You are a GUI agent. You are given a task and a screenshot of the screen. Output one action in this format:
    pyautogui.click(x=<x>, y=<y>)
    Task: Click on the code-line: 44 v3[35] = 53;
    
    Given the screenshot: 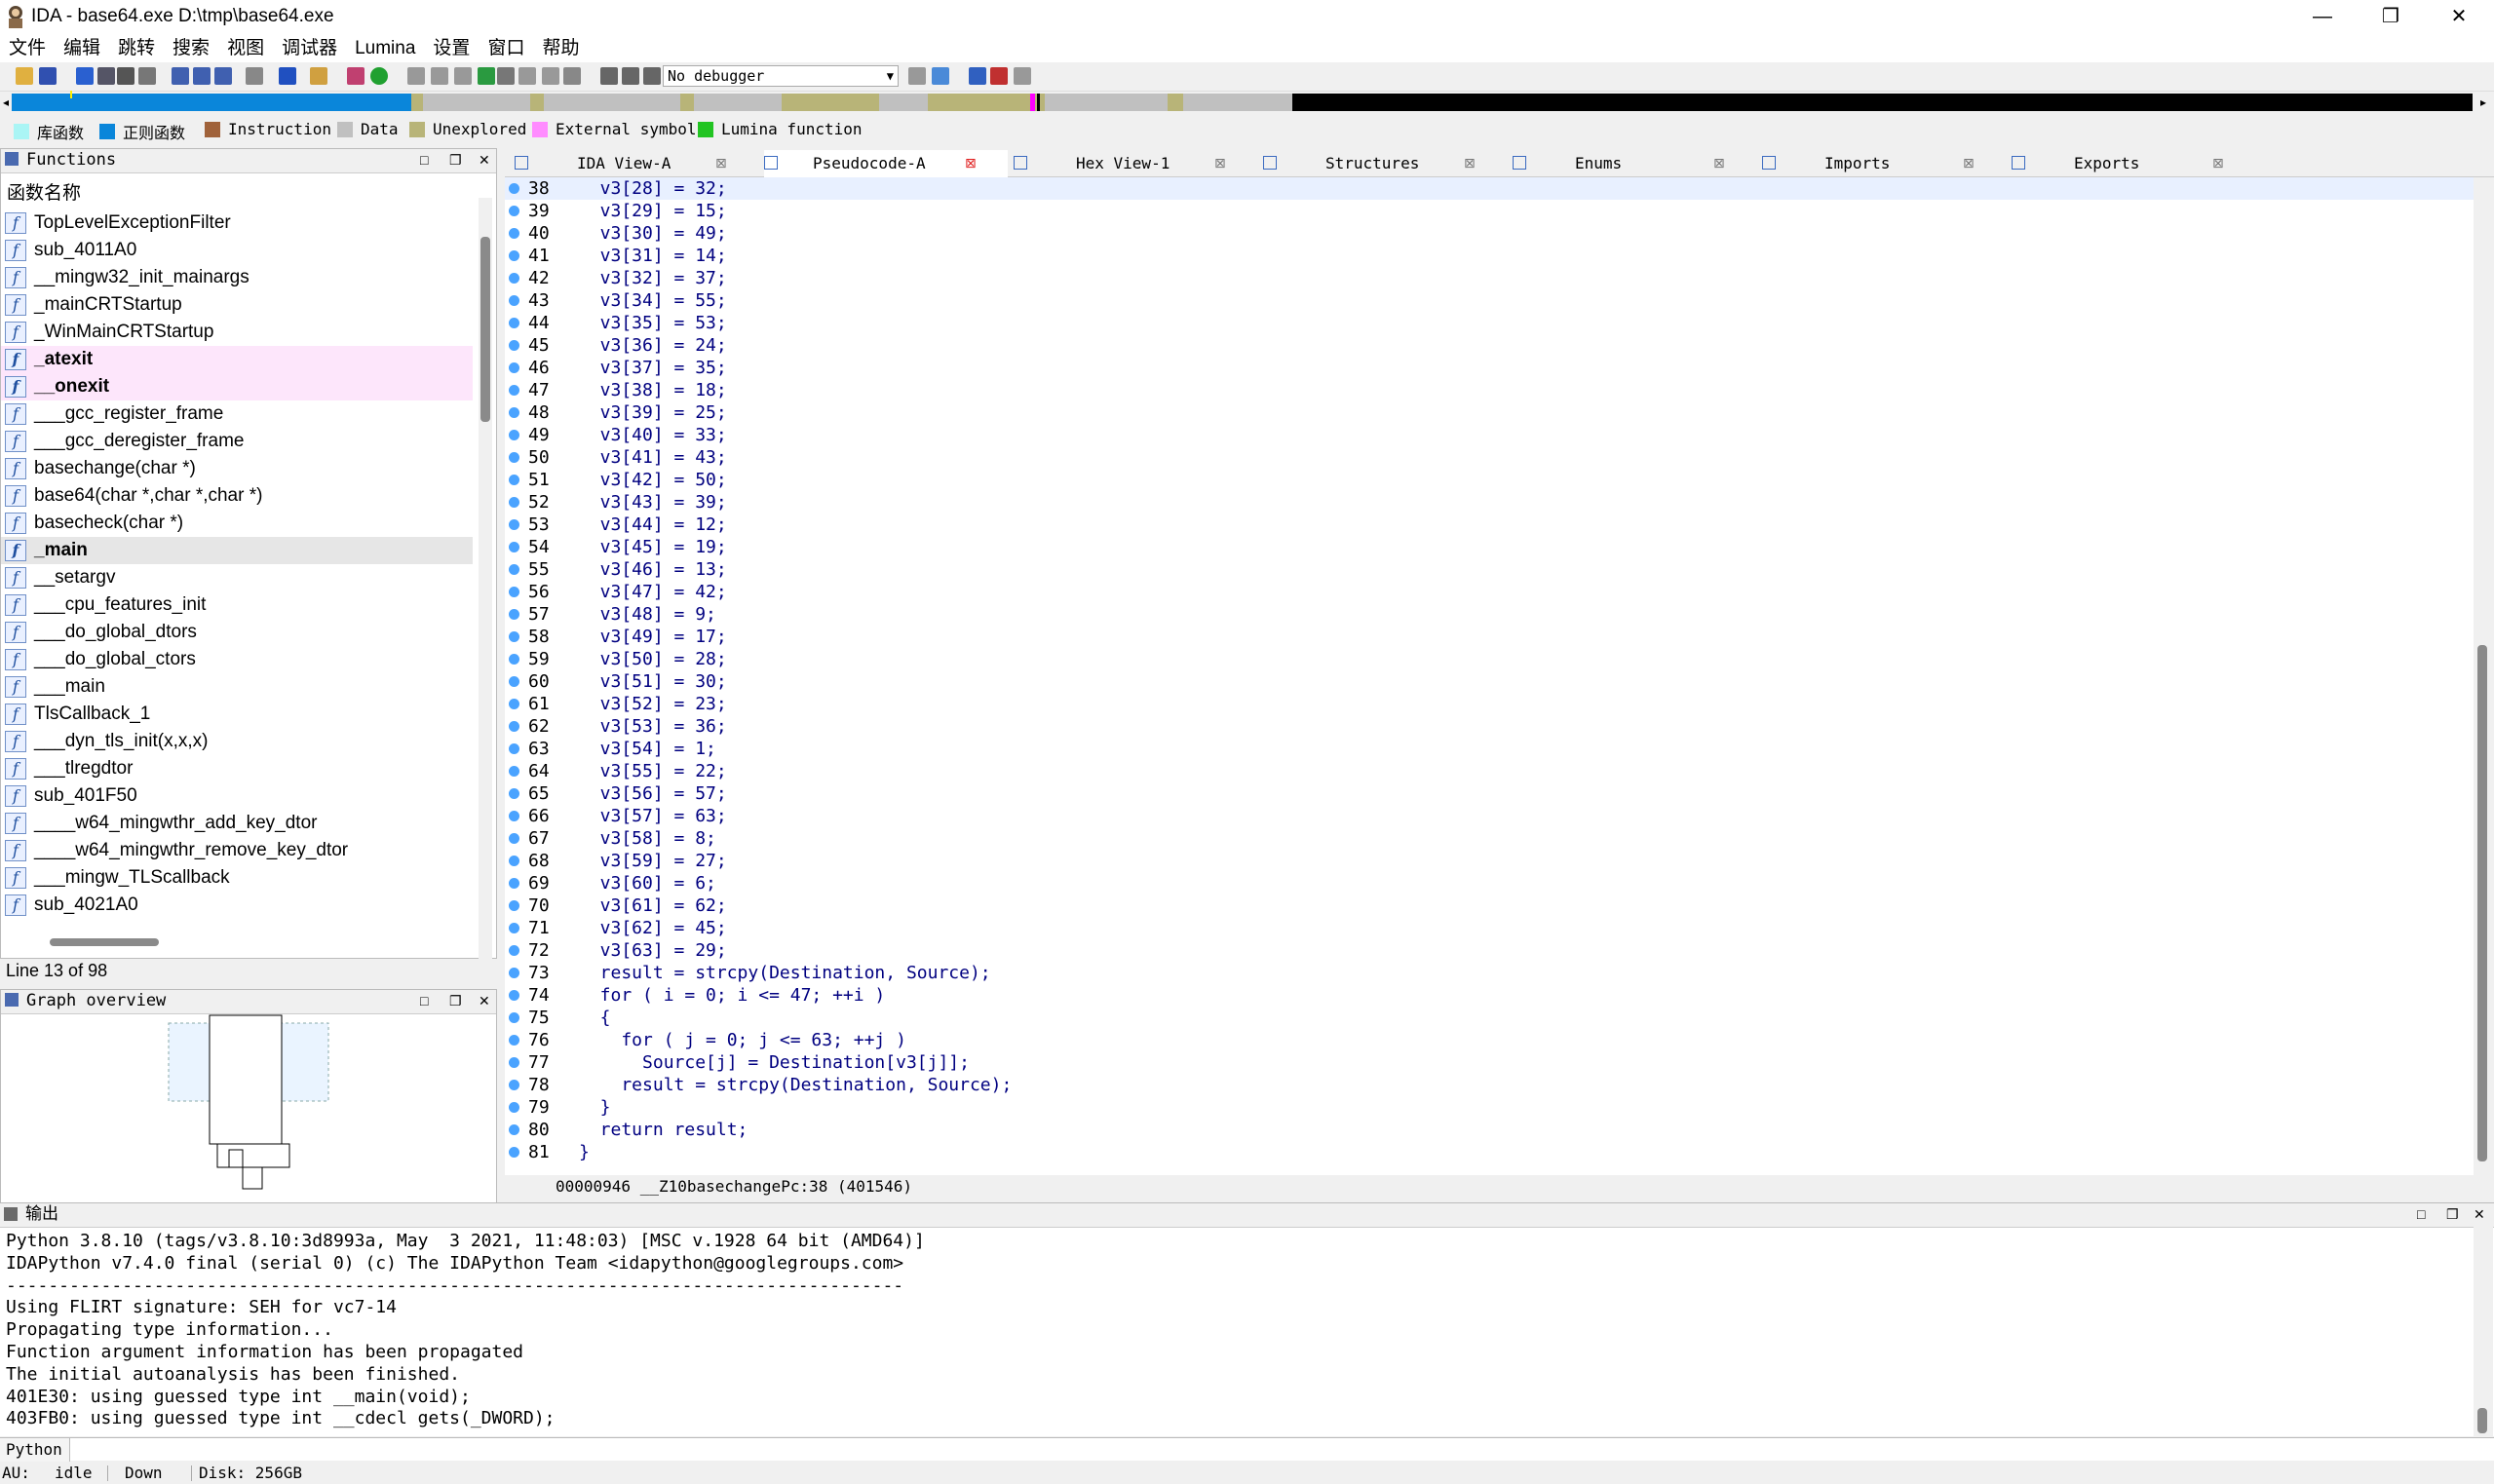 What is the action you would take?
    pyautogui.click(x=1489, y=323)
    